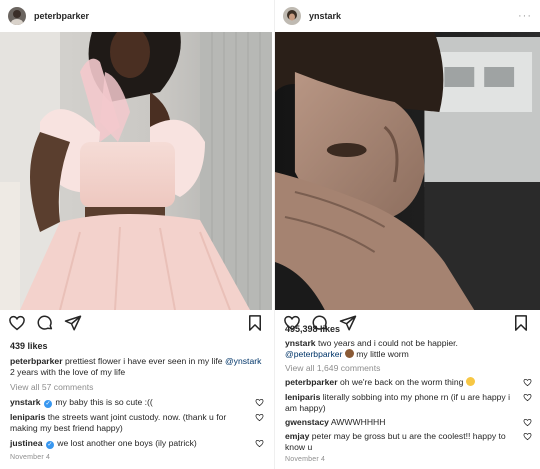  Describe the element at coordinates (525, 16) in the screenshot. I see `more-options-icon: ···` at that location.